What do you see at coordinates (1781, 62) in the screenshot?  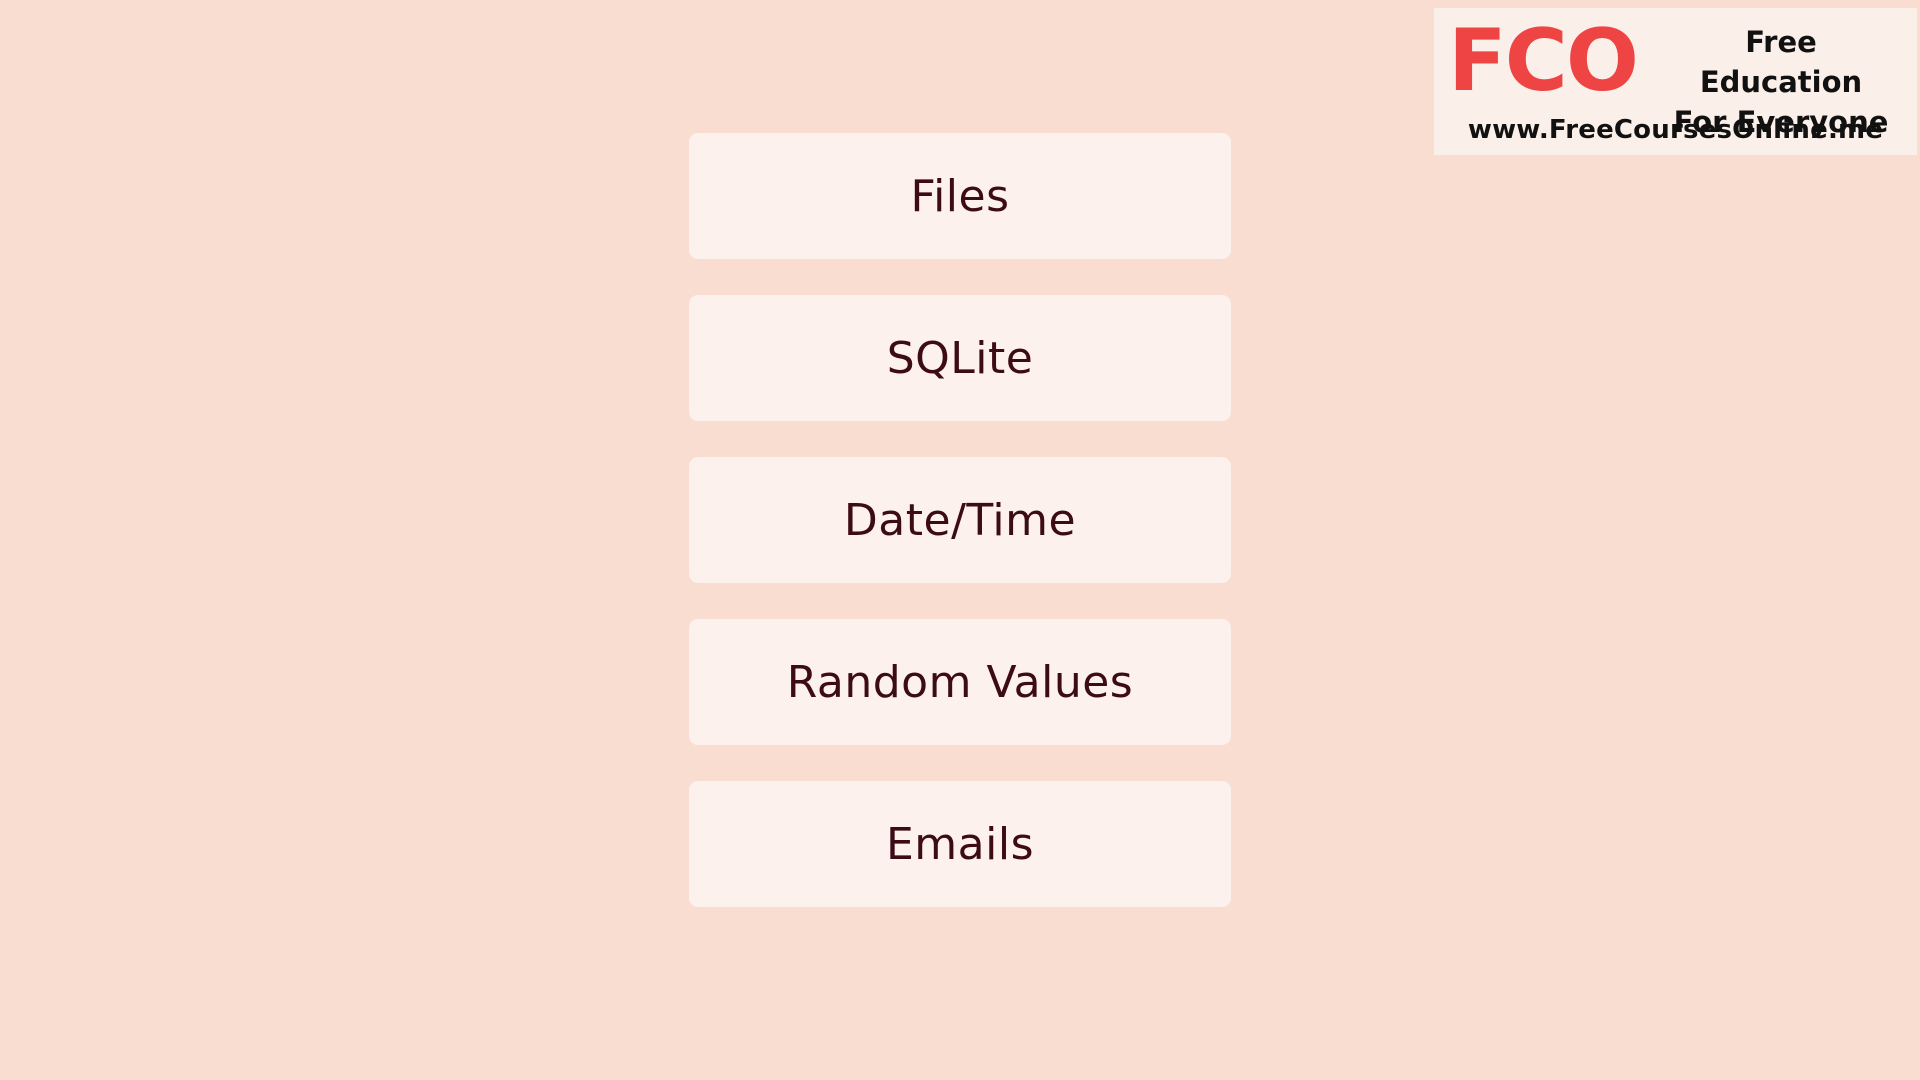 I see `logo-tagline-line1: Free Education` at bounding box center [1781, 62].